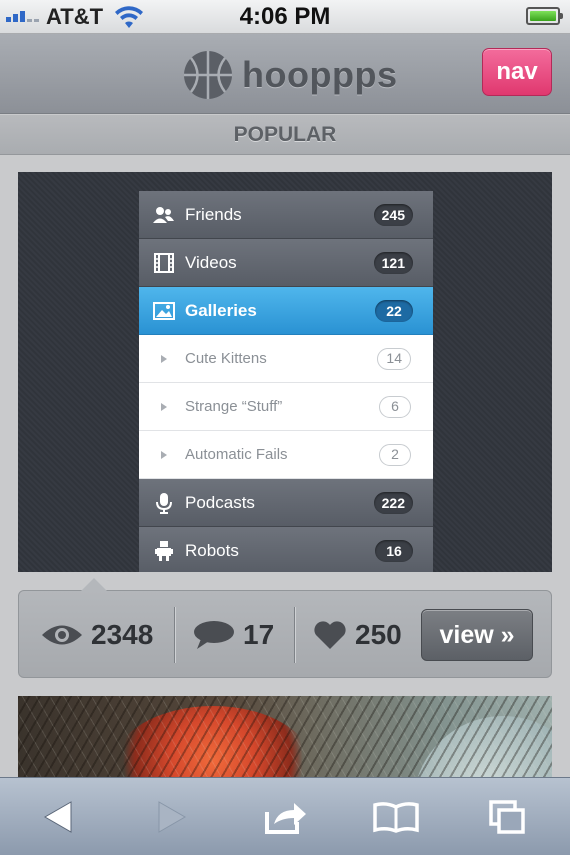 Image resolution: width=570 pixels, height=855 pixels. What do you see at coordinates (212, 550) in the screenshot?
I see `menu-label: Robots` at bounding box center [212, 550].